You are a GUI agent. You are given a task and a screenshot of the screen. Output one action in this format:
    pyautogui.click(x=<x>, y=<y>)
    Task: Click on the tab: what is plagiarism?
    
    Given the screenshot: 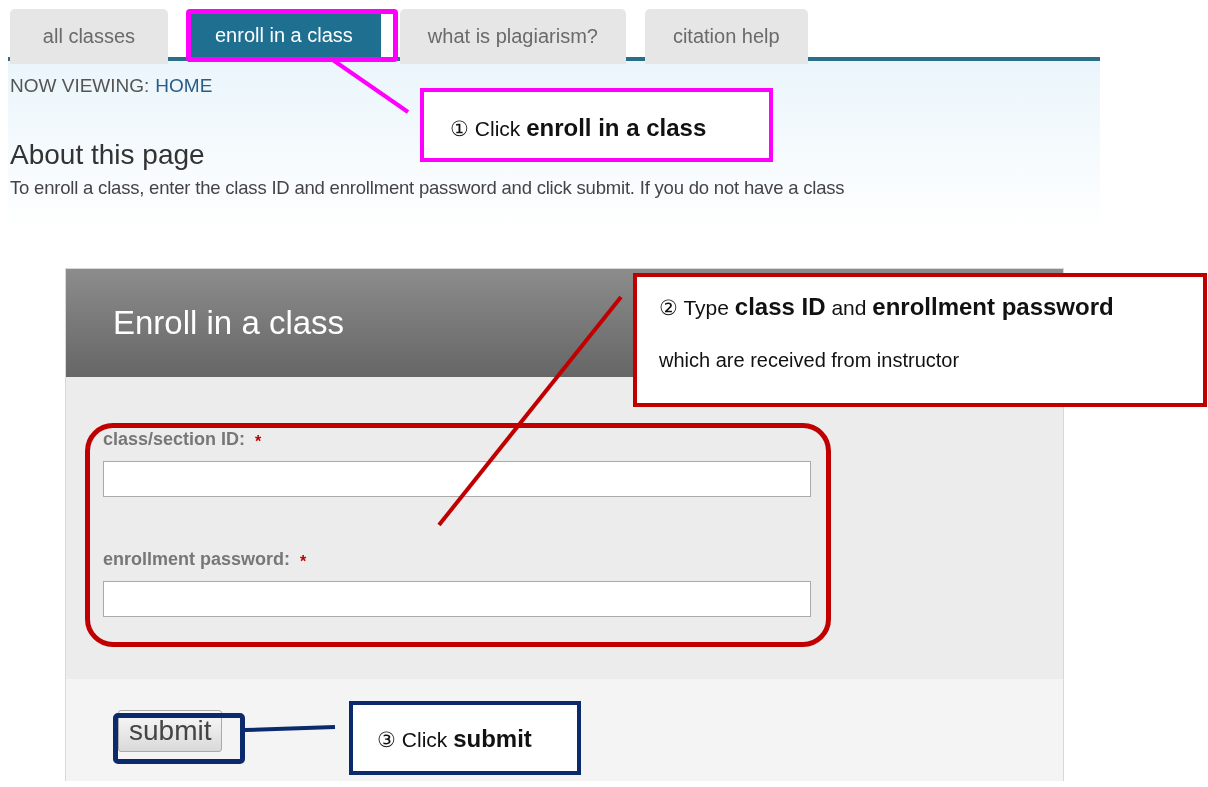 What is the action you would take?
    pyautogui.click(x=512, y=36)
    